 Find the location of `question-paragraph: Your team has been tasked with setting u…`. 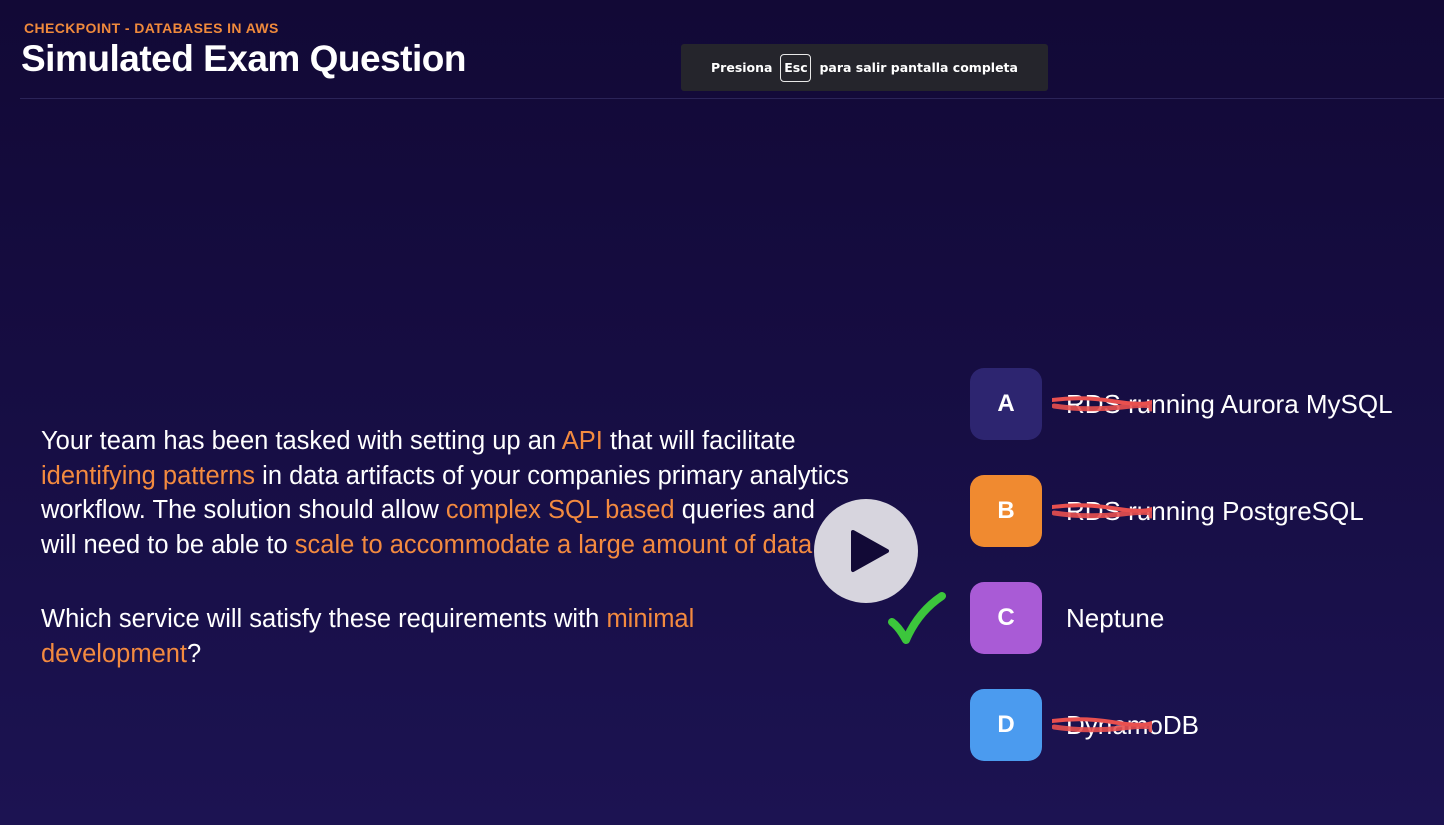

question-paragraph: Your team has been tasked with setting u… is located at coordinates (446, 493).